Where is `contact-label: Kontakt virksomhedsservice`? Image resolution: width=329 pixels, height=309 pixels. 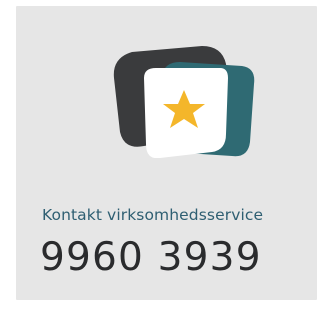
contact-label: Kontakt virksomhedsservice is located at coordinates (153, 215).